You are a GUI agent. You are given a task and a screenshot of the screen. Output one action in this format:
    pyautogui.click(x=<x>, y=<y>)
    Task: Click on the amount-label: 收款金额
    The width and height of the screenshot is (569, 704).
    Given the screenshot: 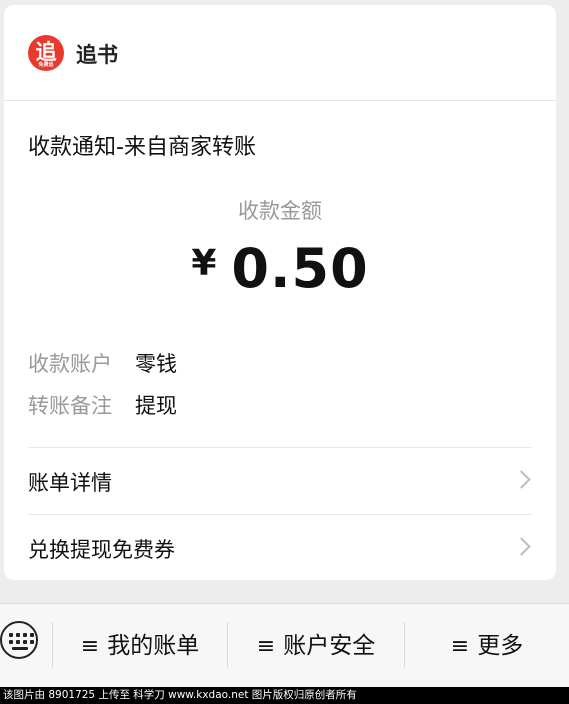 What is the action you would take?
    pyautogui.click(x=280, y=211)
    